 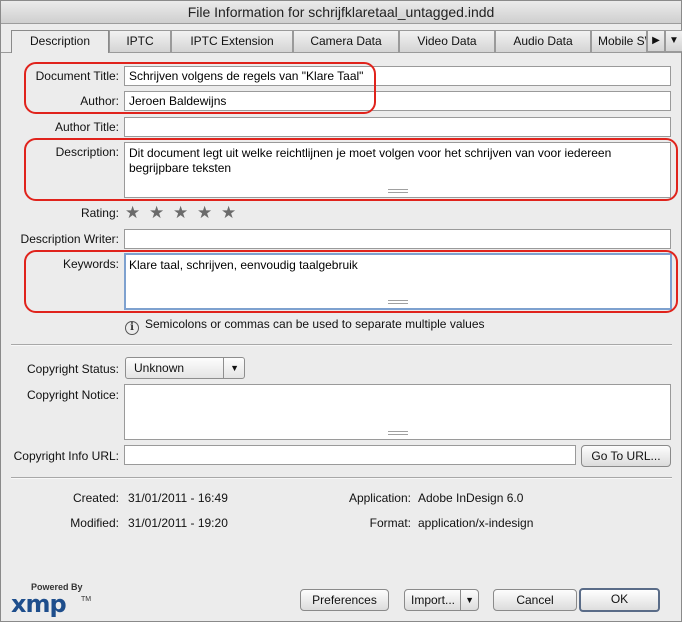 I want to click on created-value: 31/01/2011 - 16:49, so click(x=178, y=498).